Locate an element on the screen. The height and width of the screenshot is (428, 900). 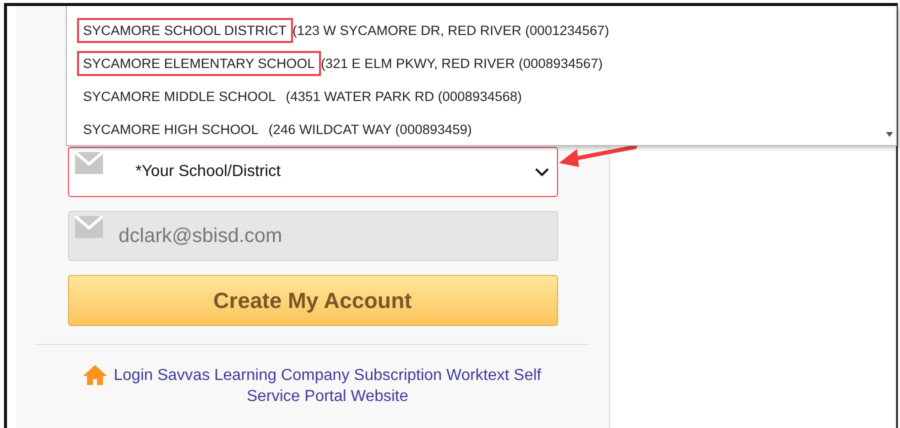
chevron-down-icon is located at coordinates (541, 172).